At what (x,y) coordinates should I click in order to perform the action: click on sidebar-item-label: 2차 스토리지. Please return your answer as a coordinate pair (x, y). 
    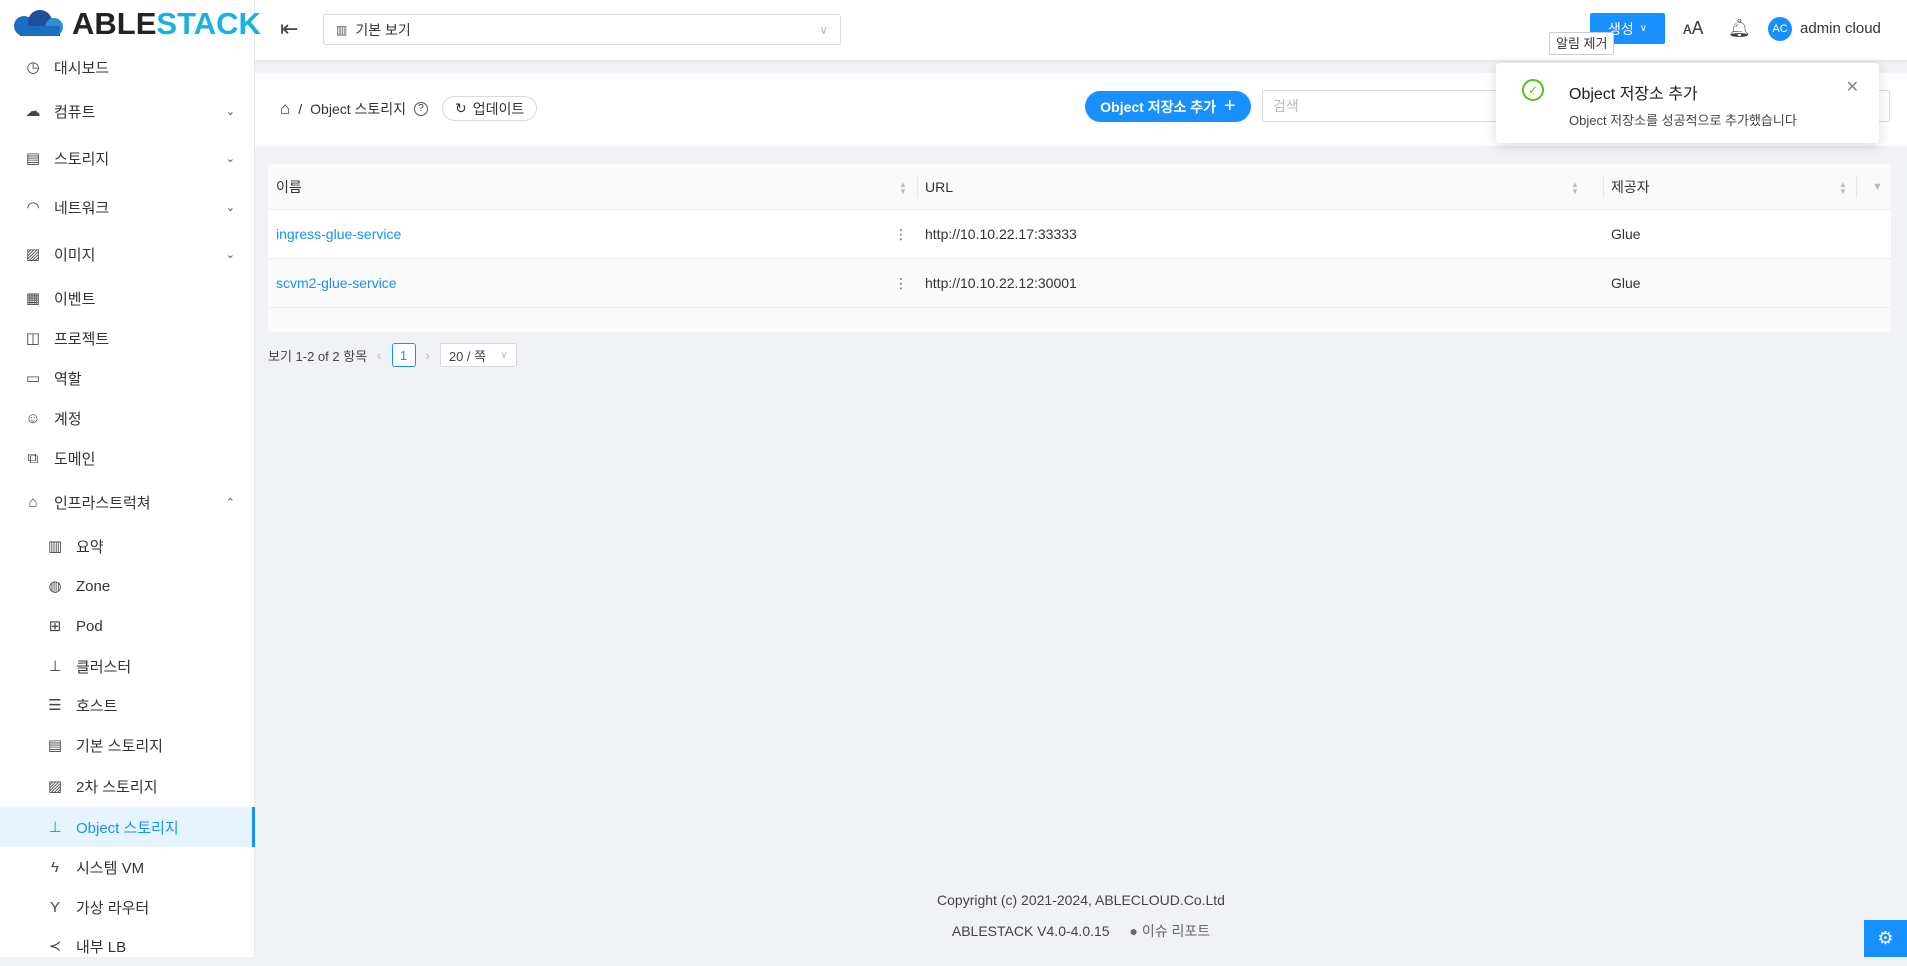
    Looking at the image, I should click on (117, 787).